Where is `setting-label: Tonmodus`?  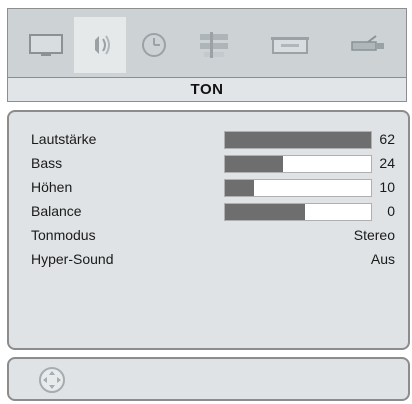 setting-label: Tonmodus is located at coordinates (63, 235).